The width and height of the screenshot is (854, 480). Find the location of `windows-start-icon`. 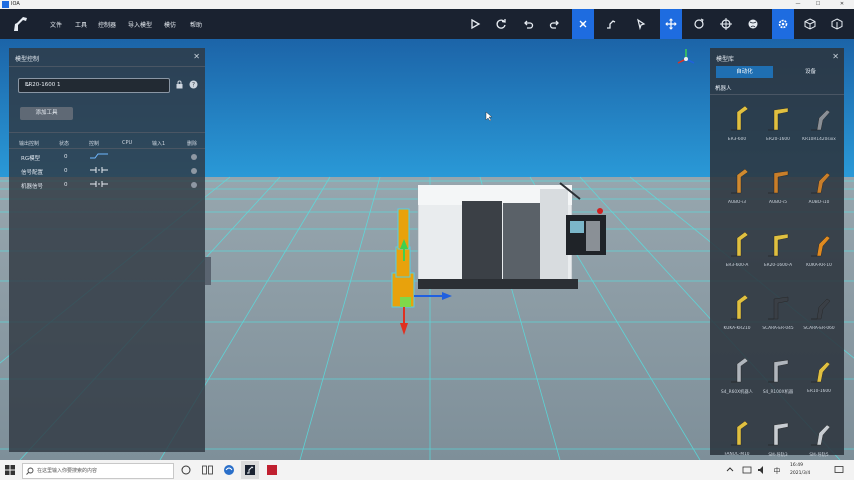

windows-start-icon is located at coordinates (10, 470).